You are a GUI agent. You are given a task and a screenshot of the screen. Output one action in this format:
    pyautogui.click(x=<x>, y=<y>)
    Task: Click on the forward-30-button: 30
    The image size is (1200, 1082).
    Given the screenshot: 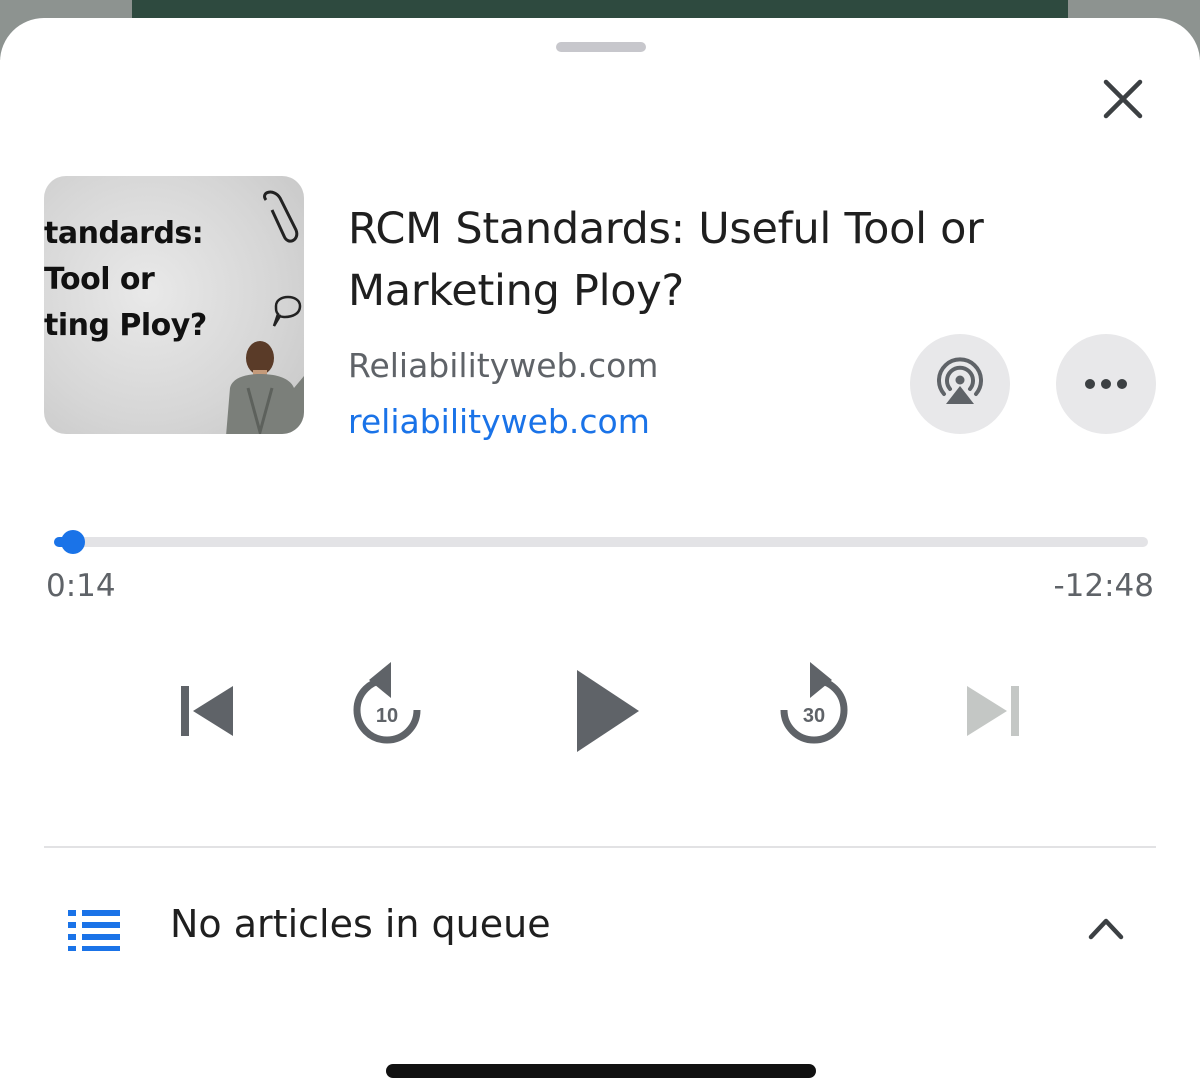 What is the action you would take?
    pyautogui.click(x=814, y=706)
    